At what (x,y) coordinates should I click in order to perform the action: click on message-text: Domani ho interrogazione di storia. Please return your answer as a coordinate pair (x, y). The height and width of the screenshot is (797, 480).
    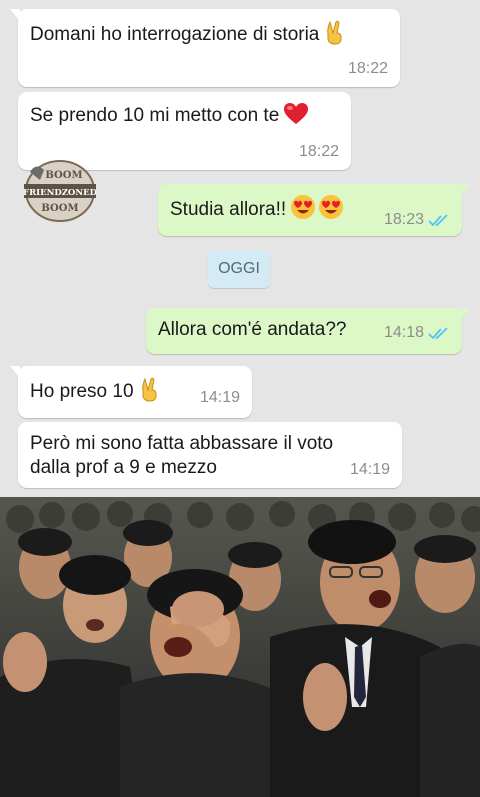
    Looking at the image, I should click on (175, 34).